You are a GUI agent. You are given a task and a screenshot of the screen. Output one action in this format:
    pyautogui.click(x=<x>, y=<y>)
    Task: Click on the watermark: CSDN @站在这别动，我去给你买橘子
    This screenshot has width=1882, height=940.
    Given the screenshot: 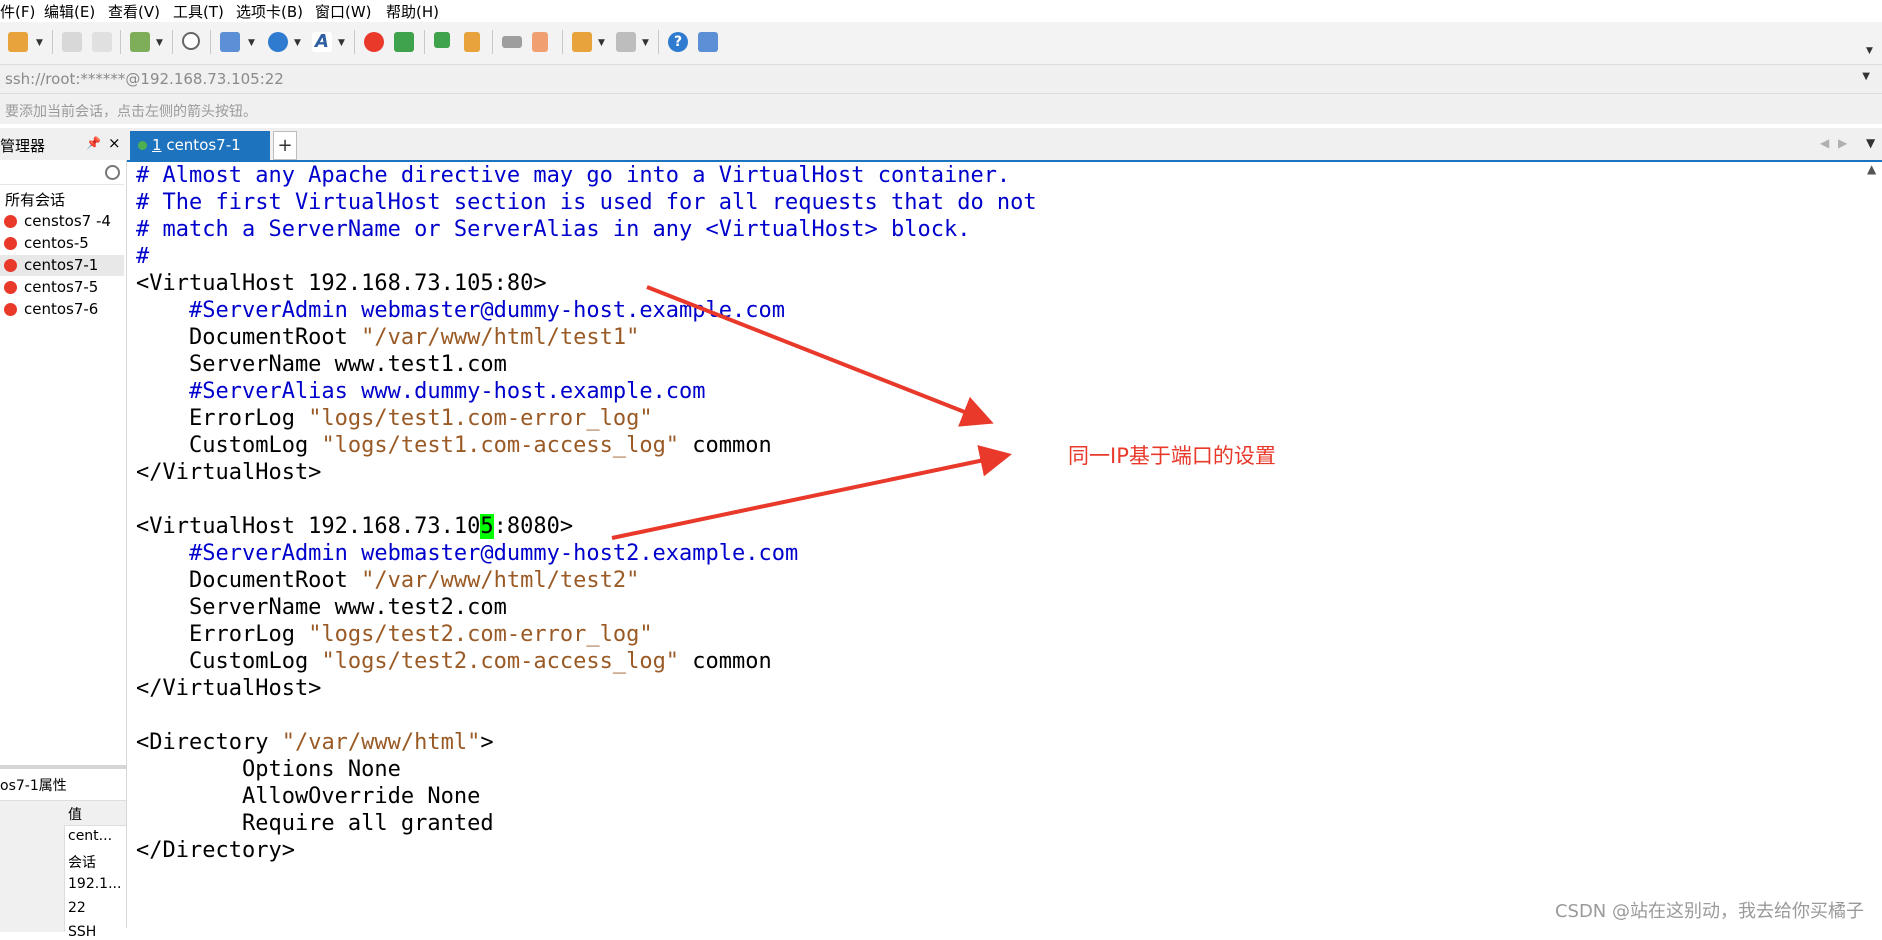 What is the action you would take?
    pyautogui.click(x=1709, y=911)
    